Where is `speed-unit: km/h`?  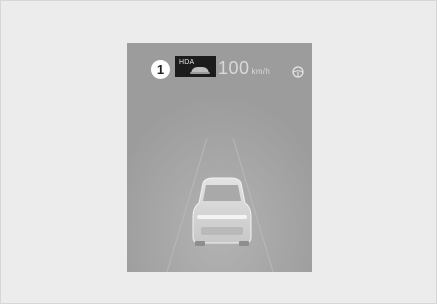 speed-unit: km/h is located at coordinates (261, 71).